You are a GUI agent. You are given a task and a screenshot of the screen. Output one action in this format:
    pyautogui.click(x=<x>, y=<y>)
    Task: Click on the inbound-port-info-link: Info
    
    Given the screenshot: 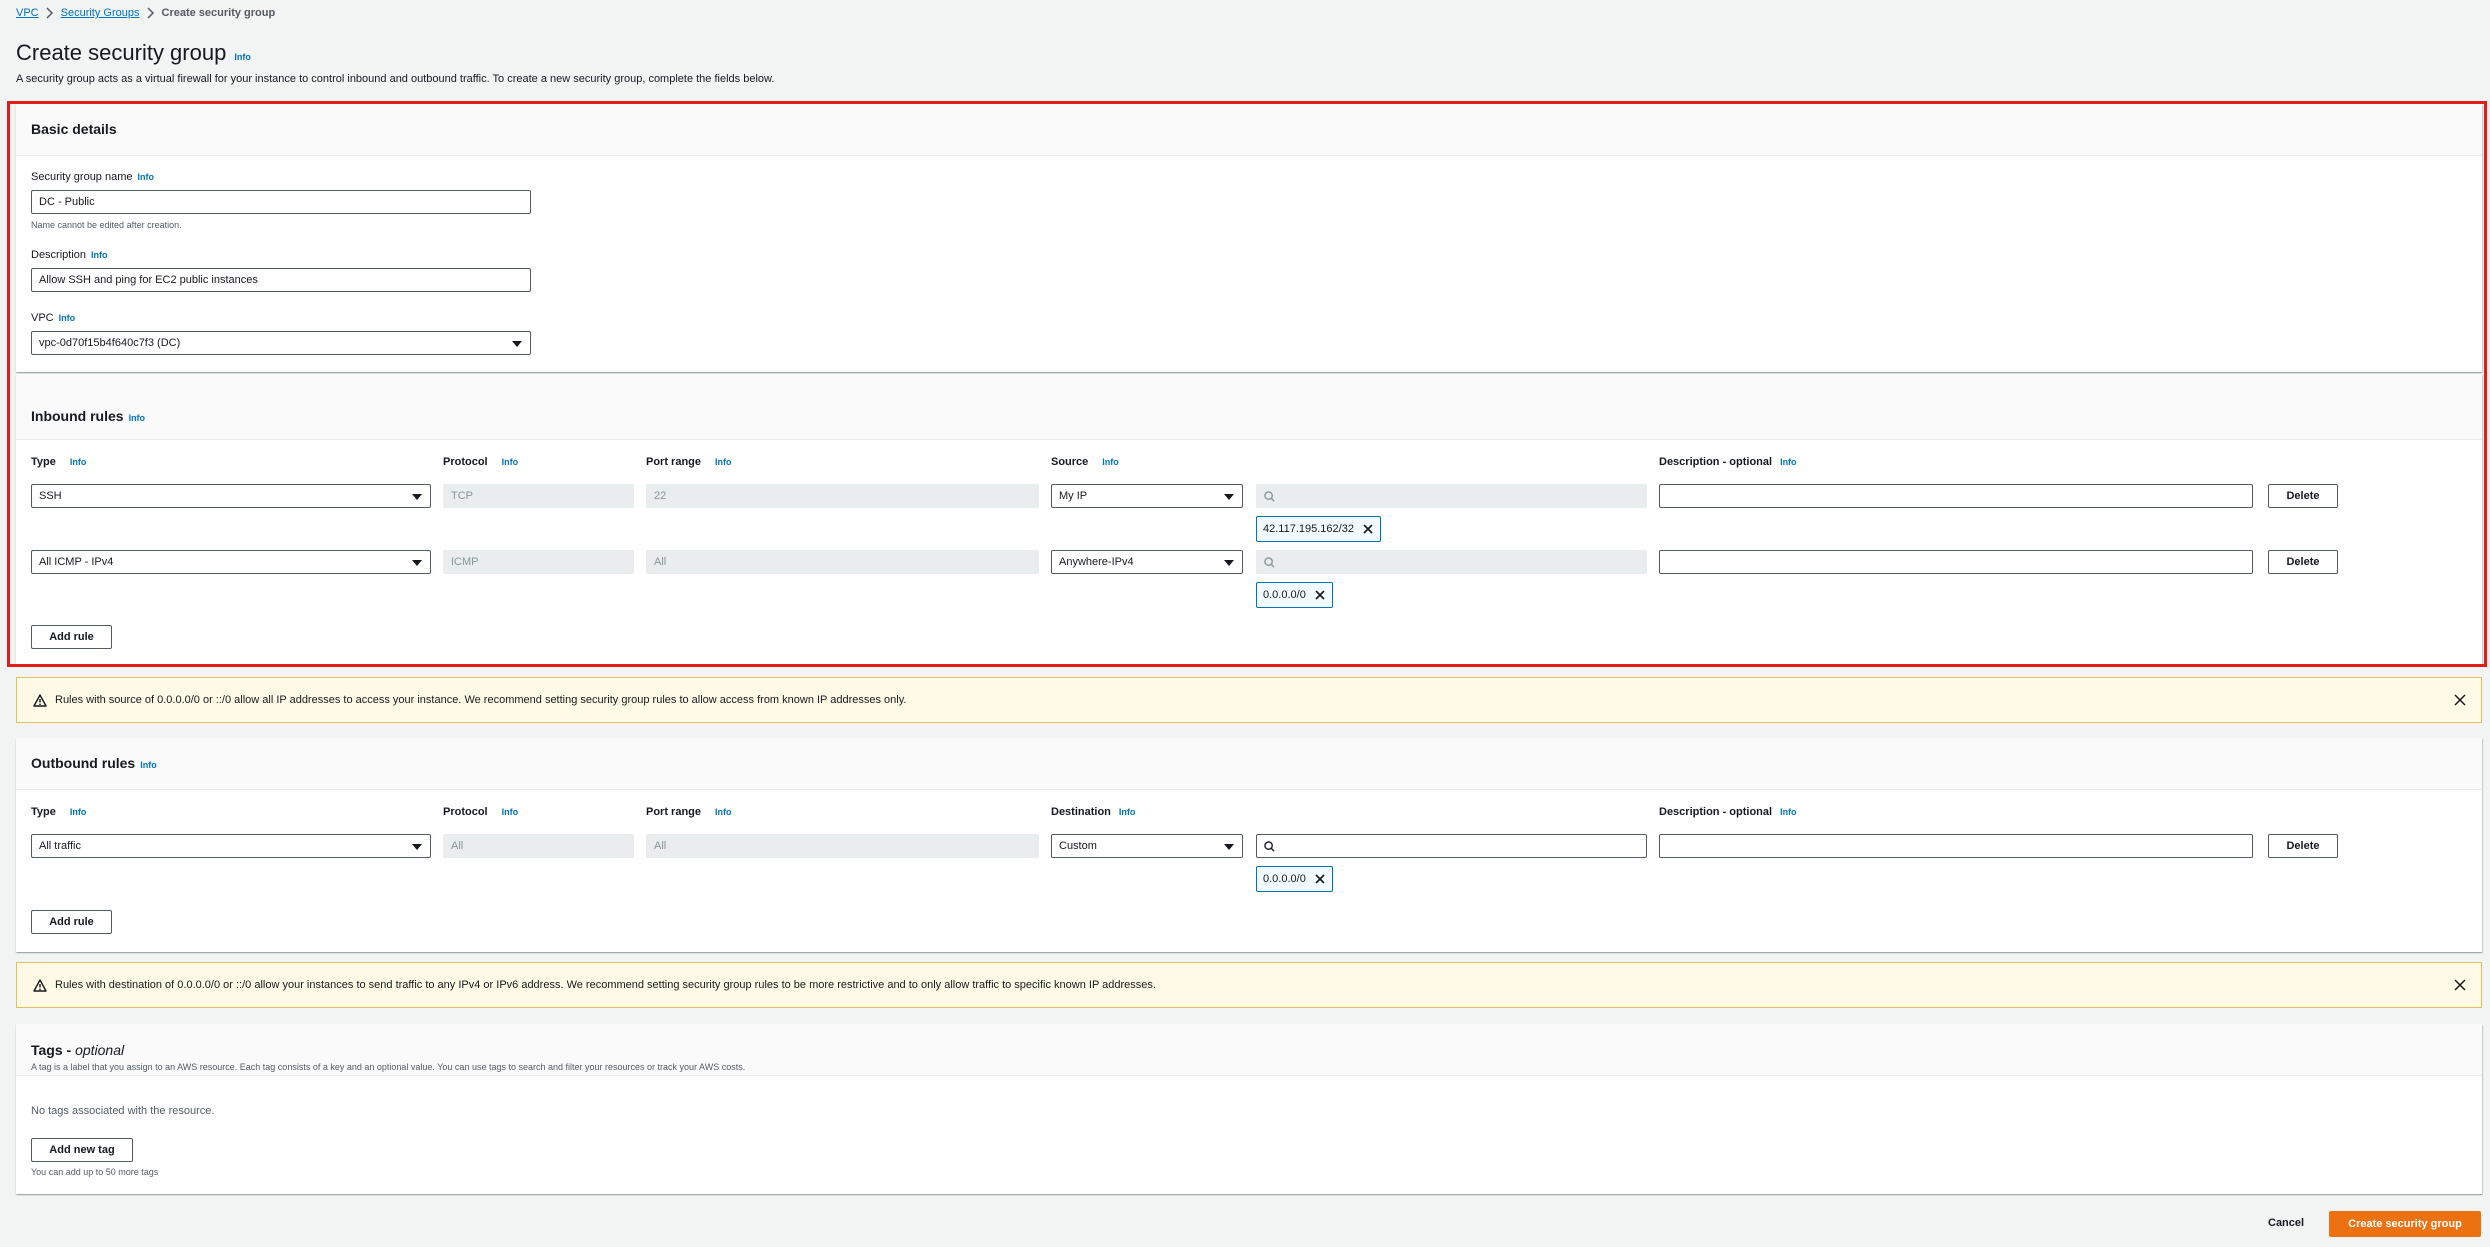 What is the action you would take?
    pyautogui.click(x=723, y=462)
    